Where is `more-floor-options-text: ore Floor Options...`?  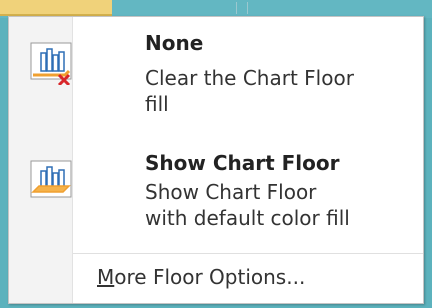
more-floor-options-text: ore Floor Options... is located at coordinates (210, 277).